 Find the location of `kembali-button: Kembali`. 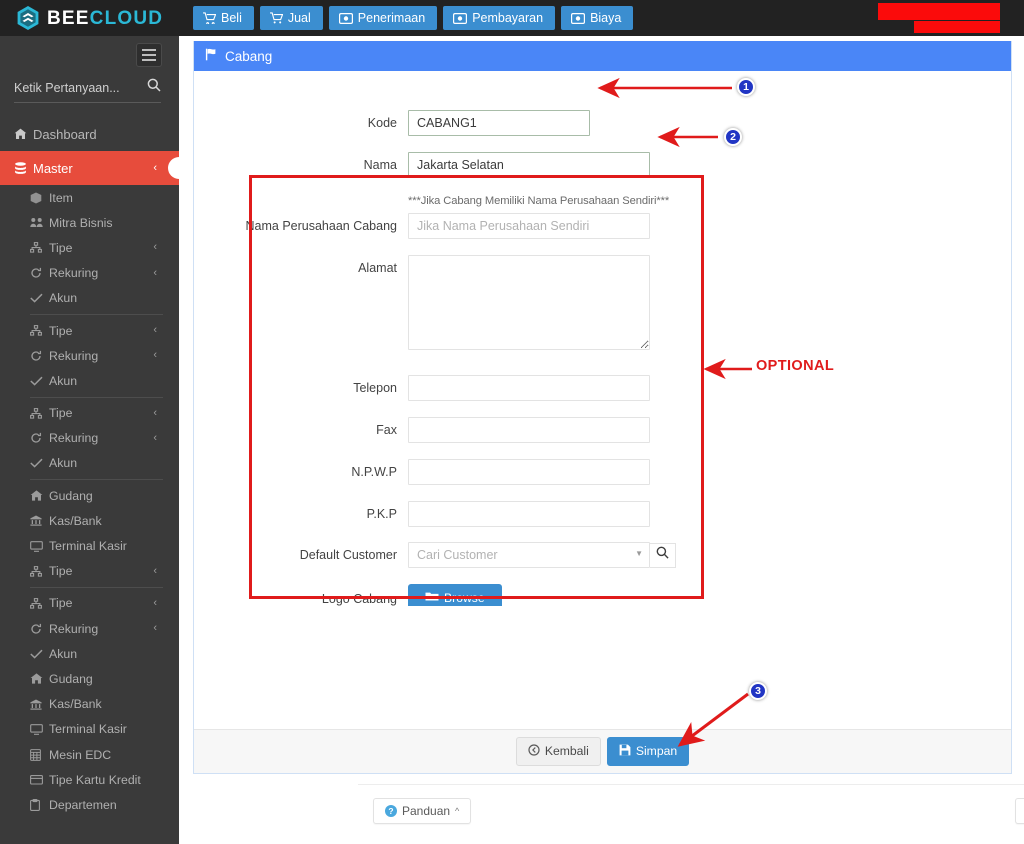

kembali-button: Kembali is located at coordinates (558, 751).